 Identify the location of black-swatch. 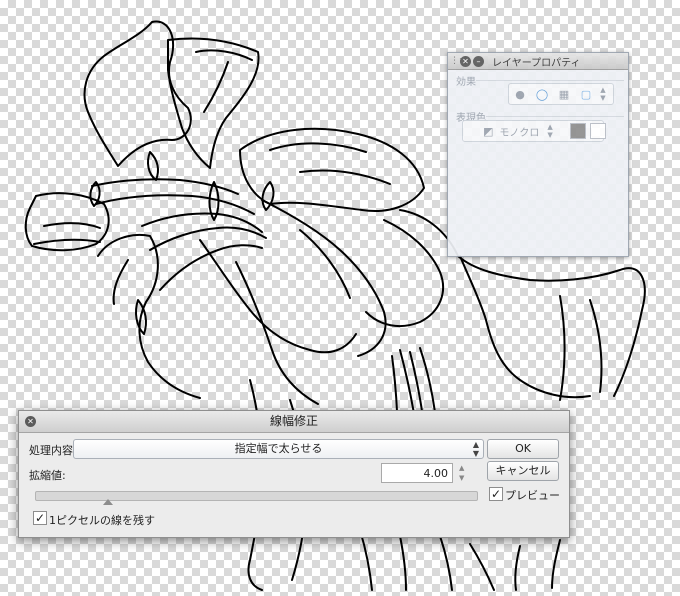
(578, 131).